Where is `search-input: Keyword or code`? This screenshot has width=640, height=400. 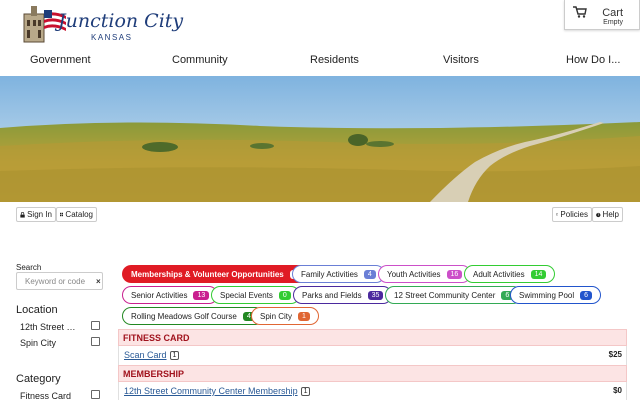
search-input: Keyword or code is located at coordinates (59, 281).